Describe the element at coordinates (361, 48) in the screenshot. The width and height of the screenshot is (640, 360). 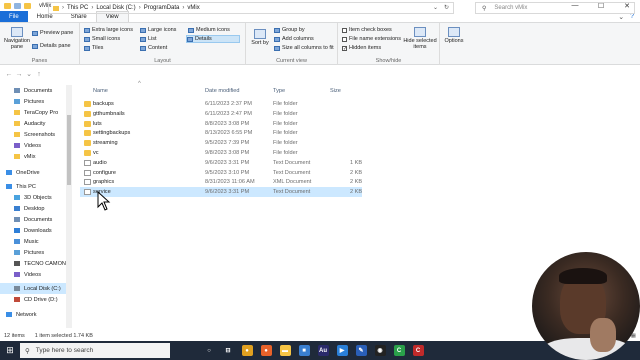
I see `hidden-items-toggle: Hidden items` at that location.